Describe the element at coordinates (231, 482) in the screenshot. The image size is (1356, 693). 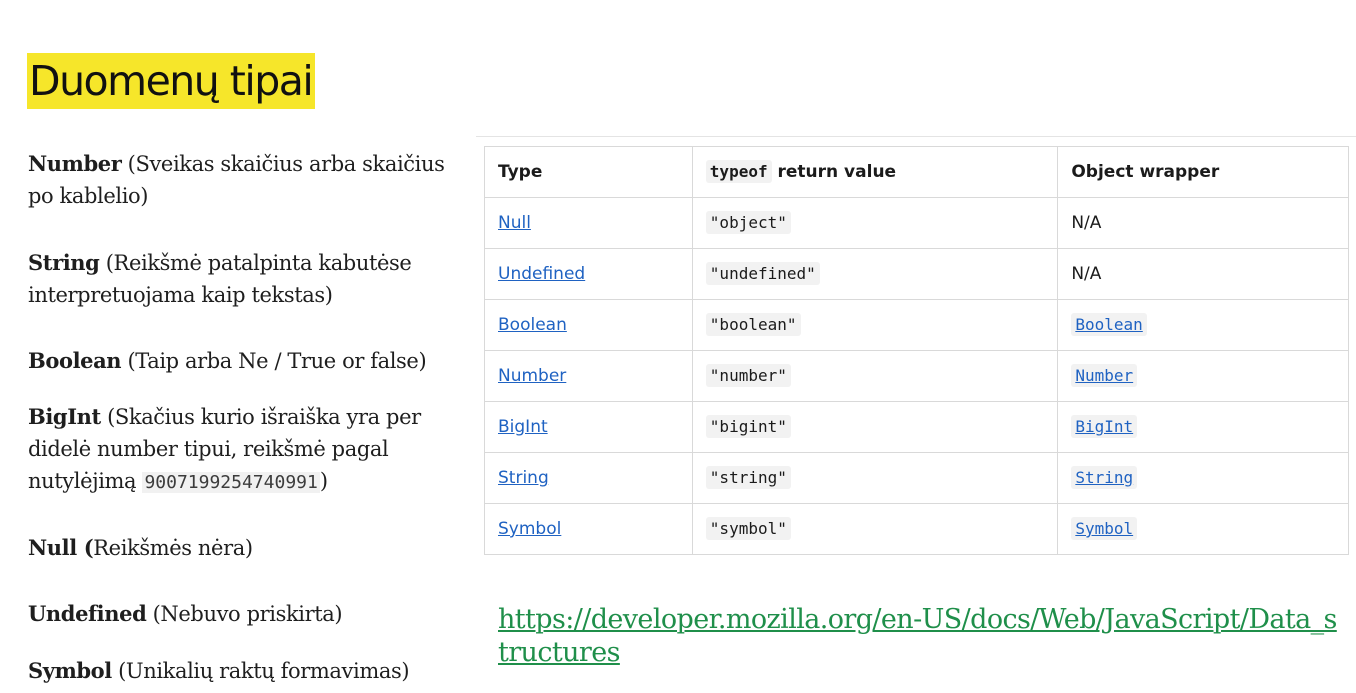
I see `bigint-default-value: 9007199254740991` at that location.